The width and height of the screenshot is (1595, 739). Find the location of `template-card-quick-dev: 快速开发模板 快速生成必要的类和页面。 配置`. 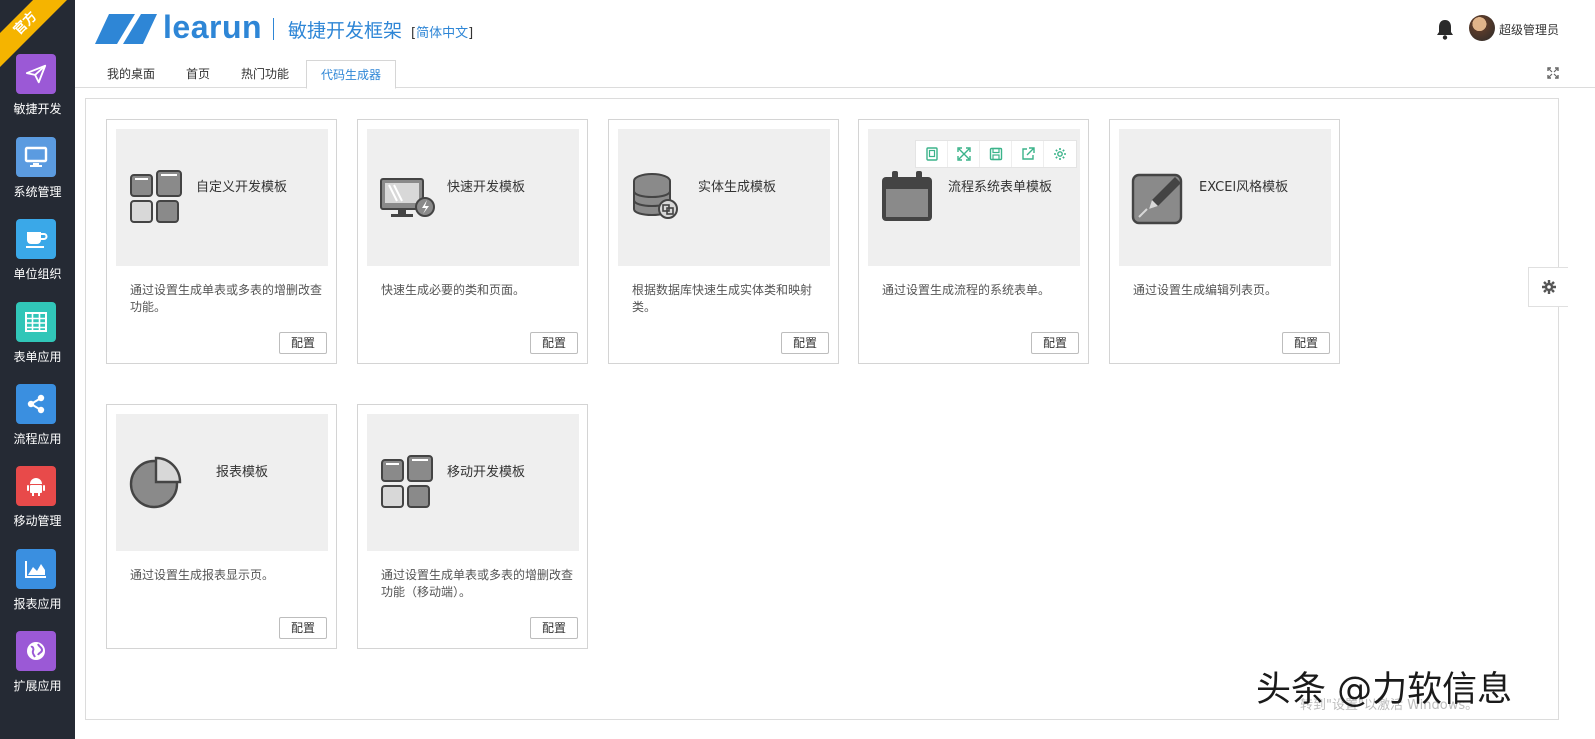

template-card-quick-dev: 快速开发模板 快速生成必要的类和页面。 配置 is located at coordinates (472, 241).